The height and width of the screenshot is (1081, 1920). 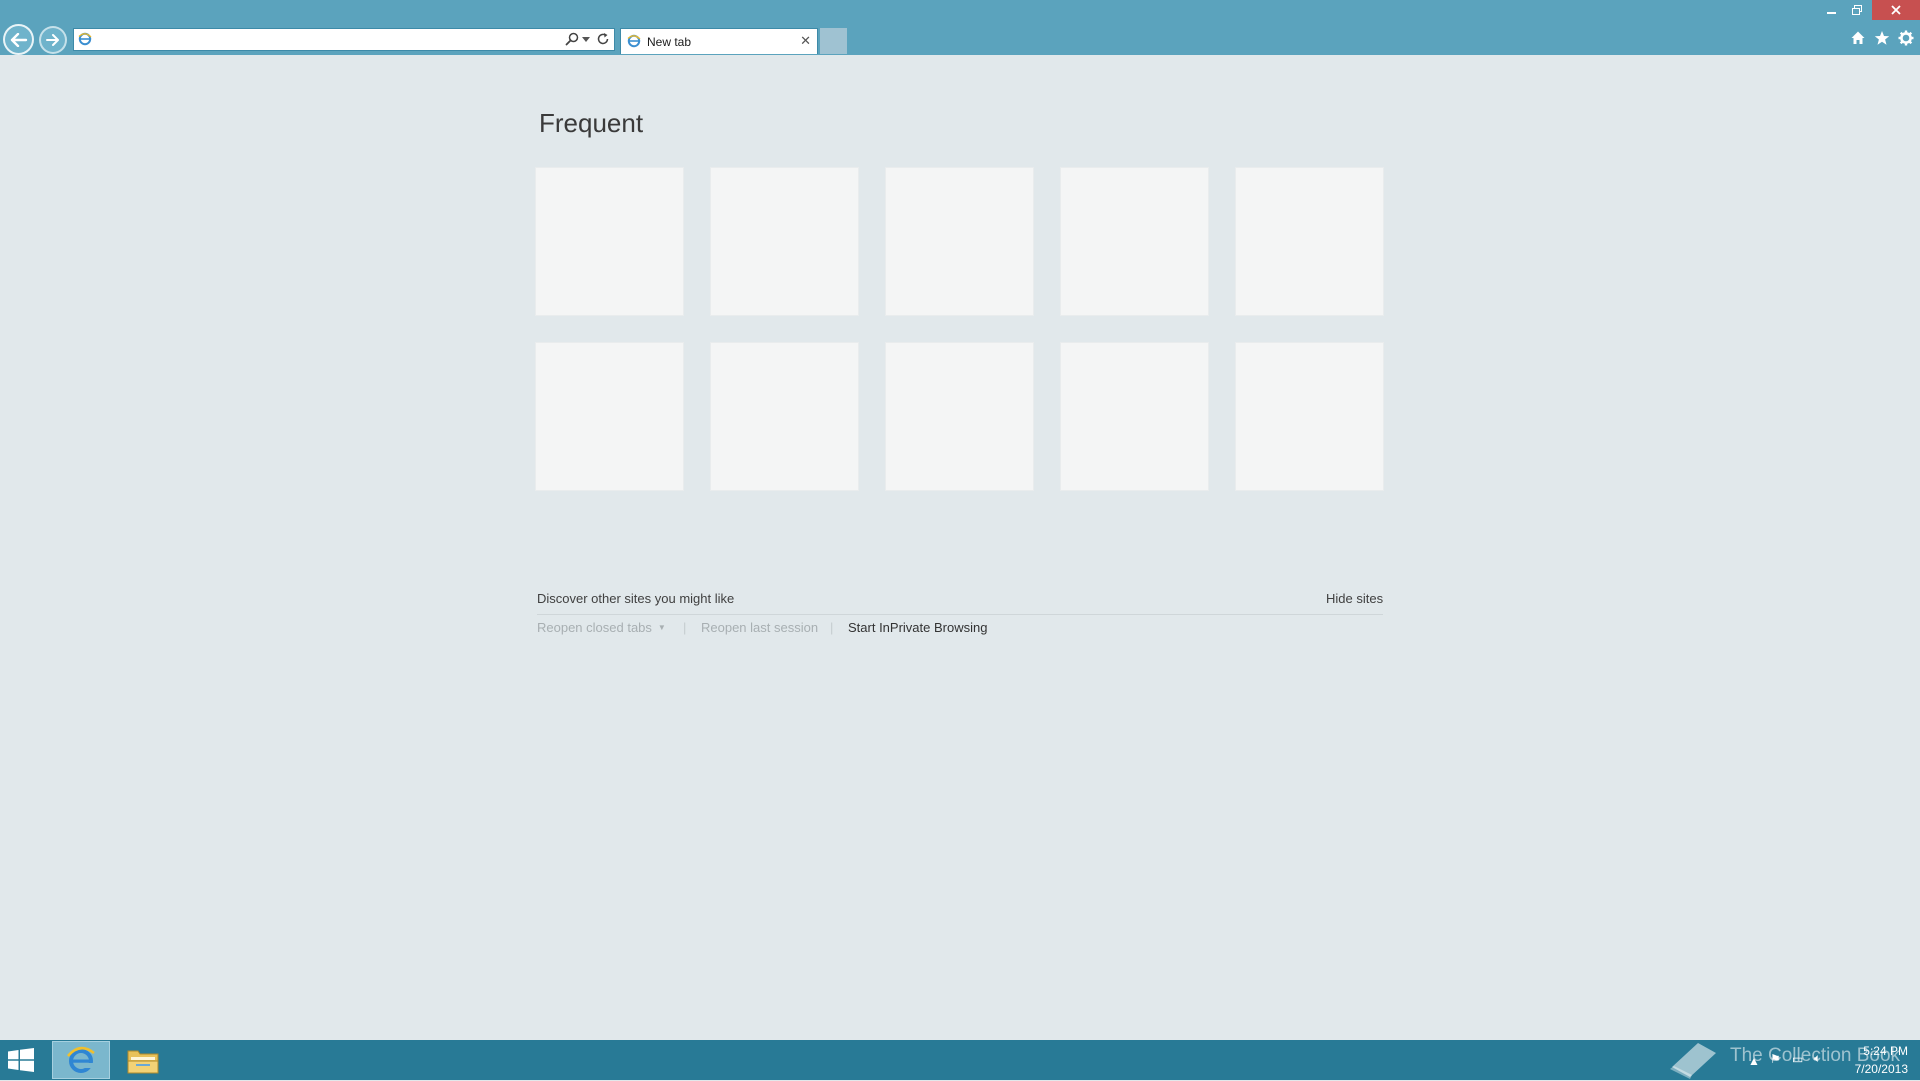 What do you see at coordinates (833, 41) in the screenshot?
I see `new-tab-button` at bounding box center [833, 41].